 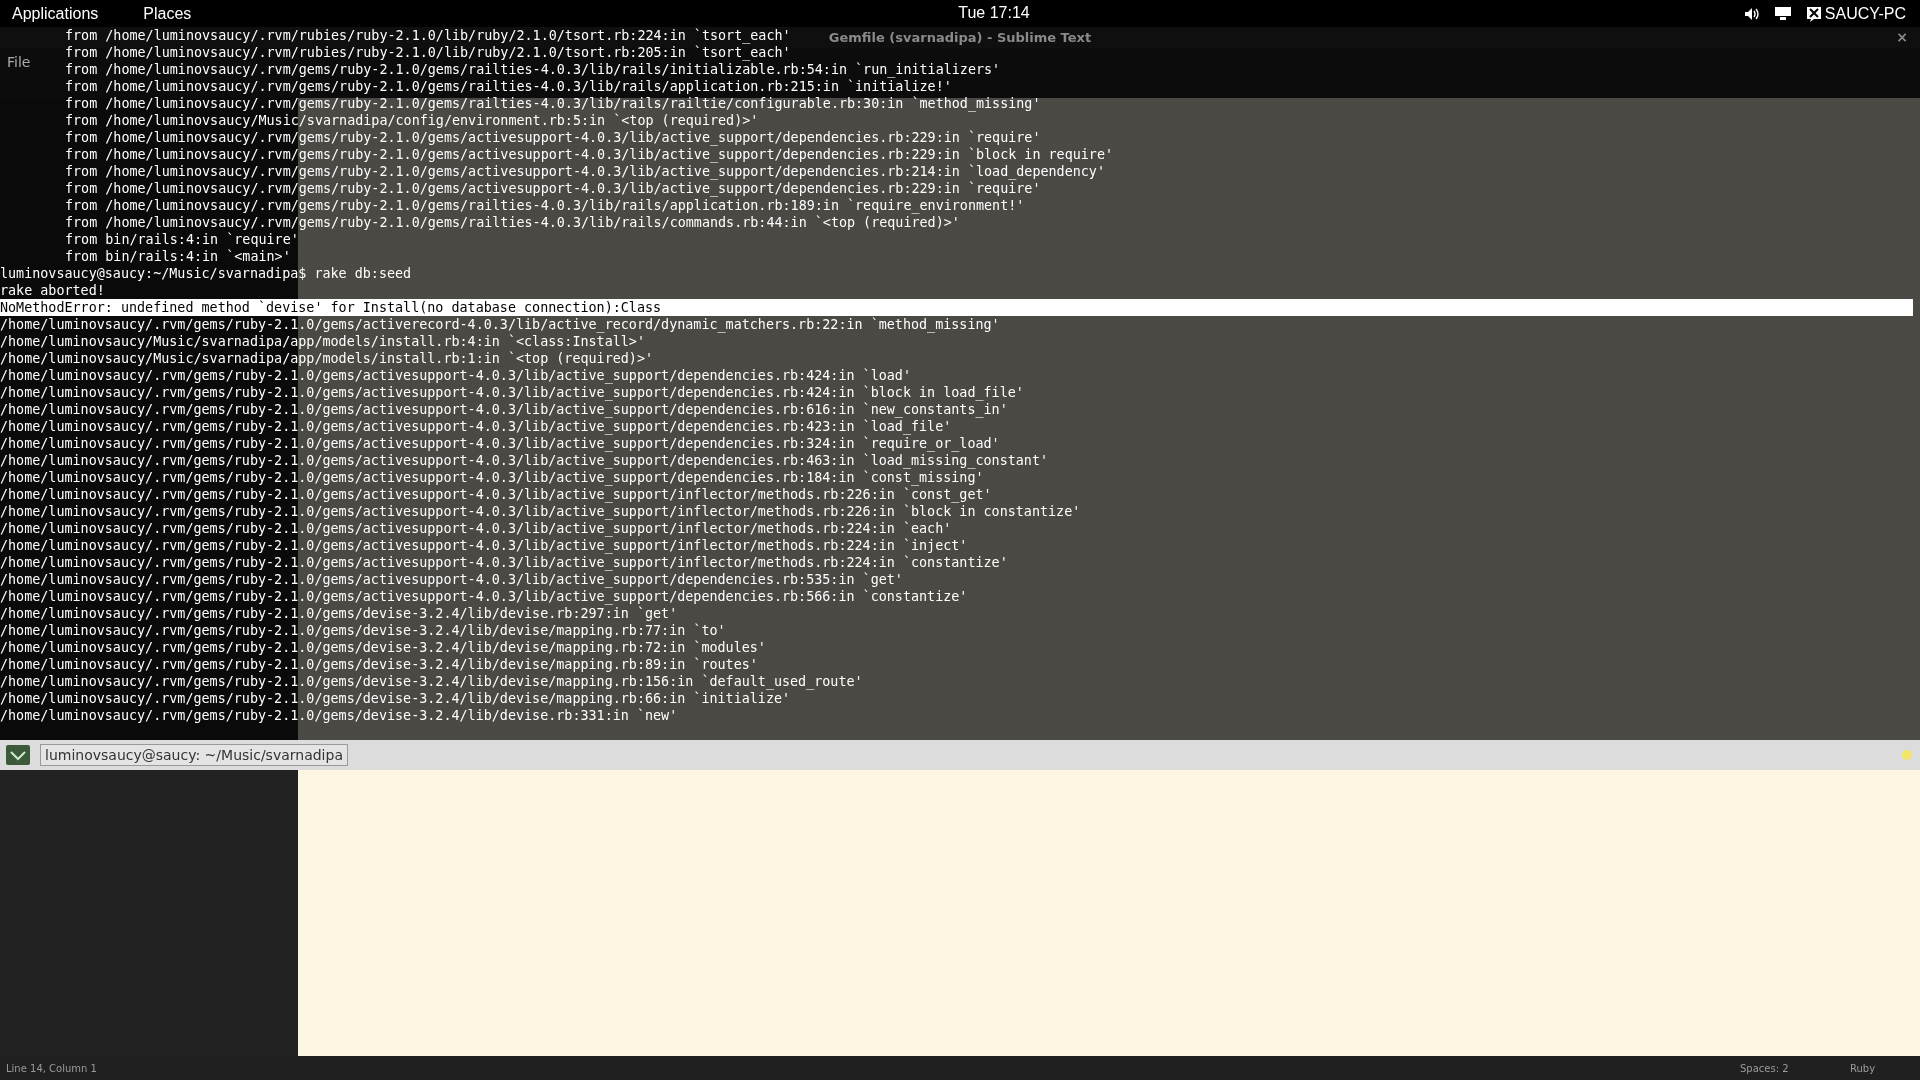 What do you see at coordinates (428, 35) in the screenshot?
I see `terminal-line: from /home/luminovsaucy/.rvm/rubies/ruby-2.1.0/lib/ruby/2.1.0/tsort.rb:224:in `tsort_each'` at bounding box center [428, 35].